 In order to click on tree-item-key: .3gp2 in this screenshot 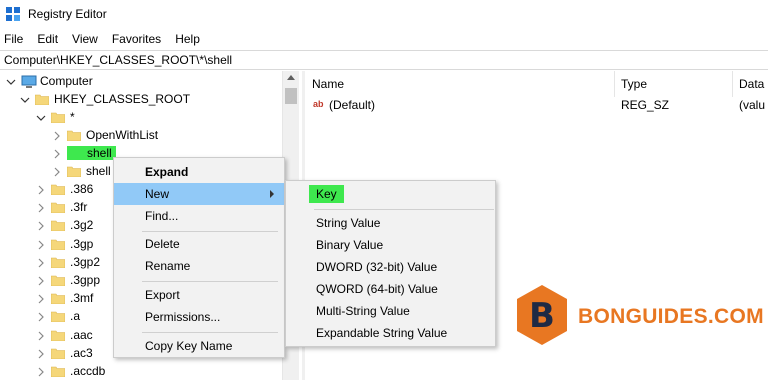, I will do `click(68, 262)`.